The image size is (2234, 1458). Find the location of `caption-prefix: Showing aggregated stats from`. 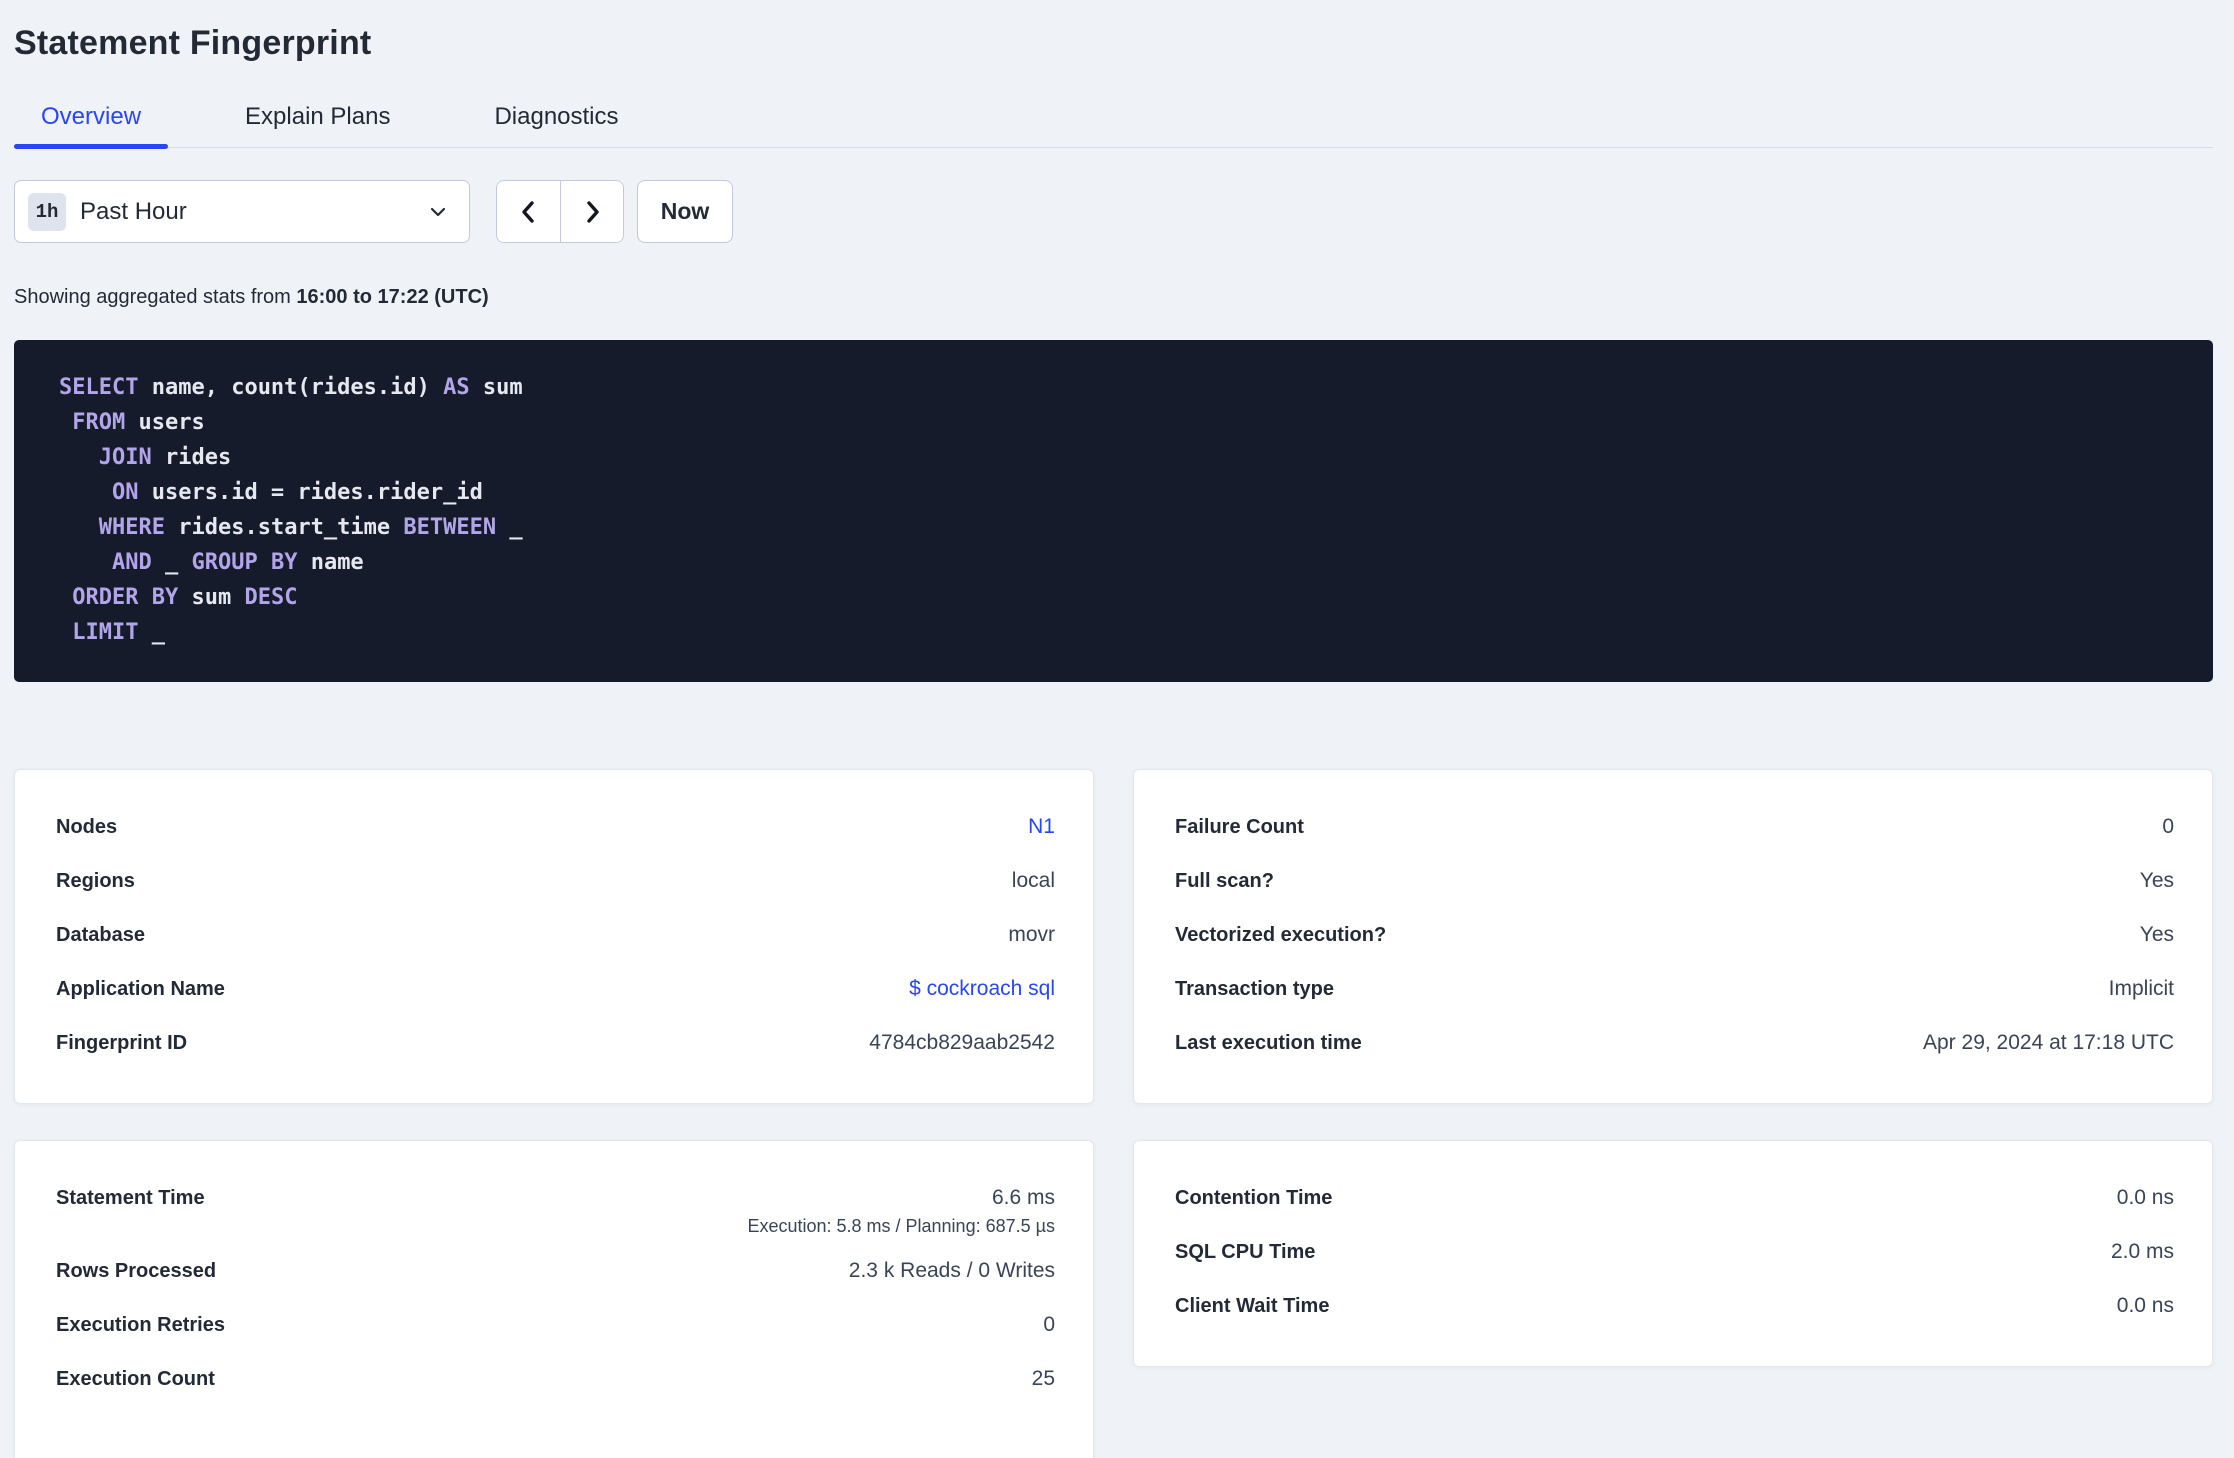

caption-prefix: Showing aggregated stats from is located at coordinates (152, 297).